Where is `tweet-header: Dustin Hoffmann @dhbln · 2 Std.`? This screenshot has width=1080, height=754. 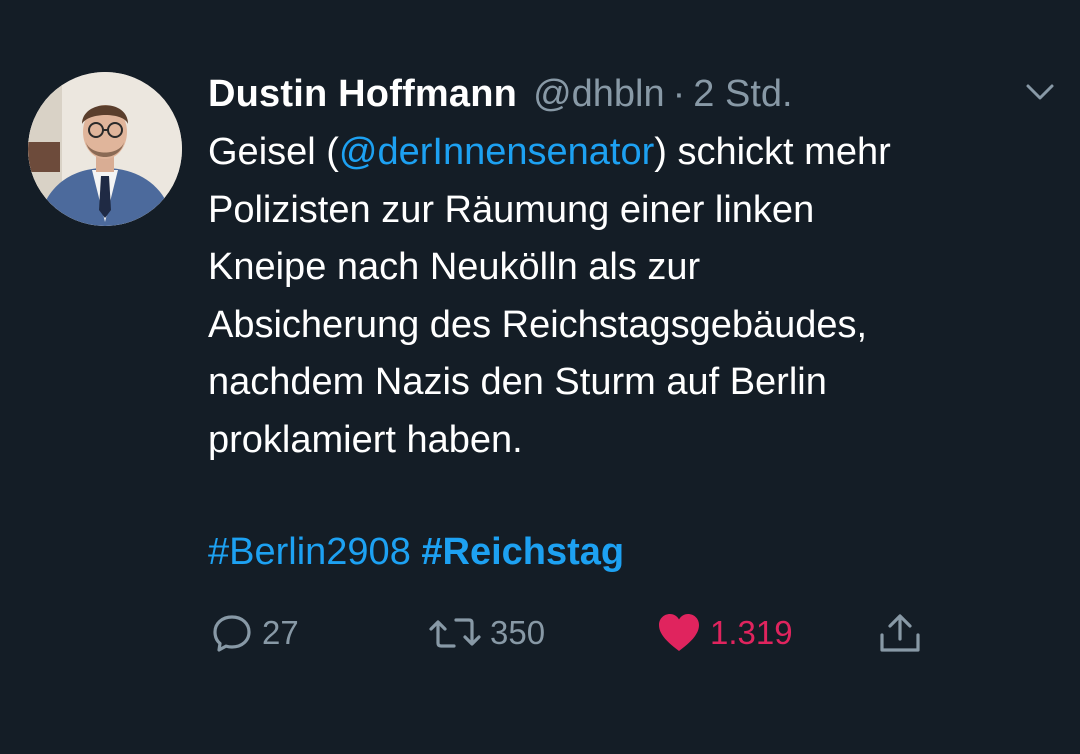 tweet-header: Dustin Hoffmann @dhbln · 2 Std. is located at coordinates (500, 94).